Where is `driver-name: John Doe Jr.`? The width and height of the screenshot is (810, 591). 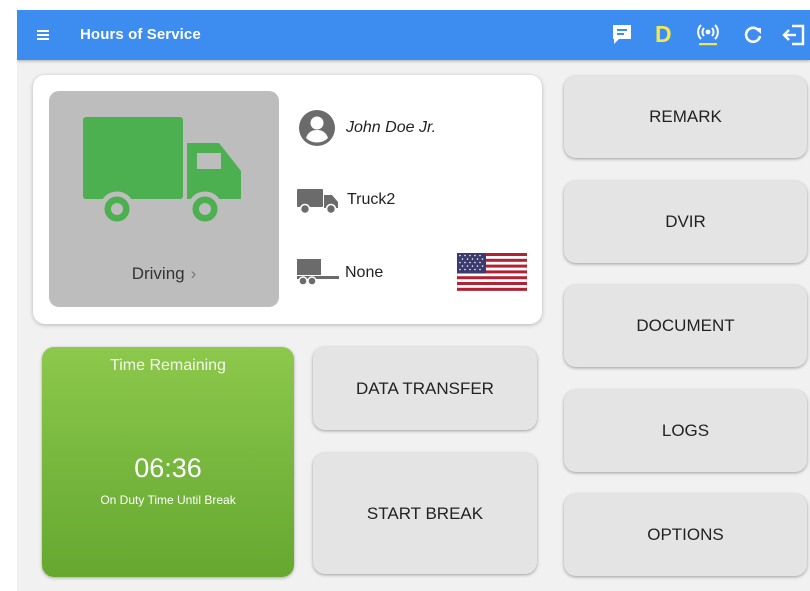 driver-name: John Doe Jr. is located at coordinates (391, 127).